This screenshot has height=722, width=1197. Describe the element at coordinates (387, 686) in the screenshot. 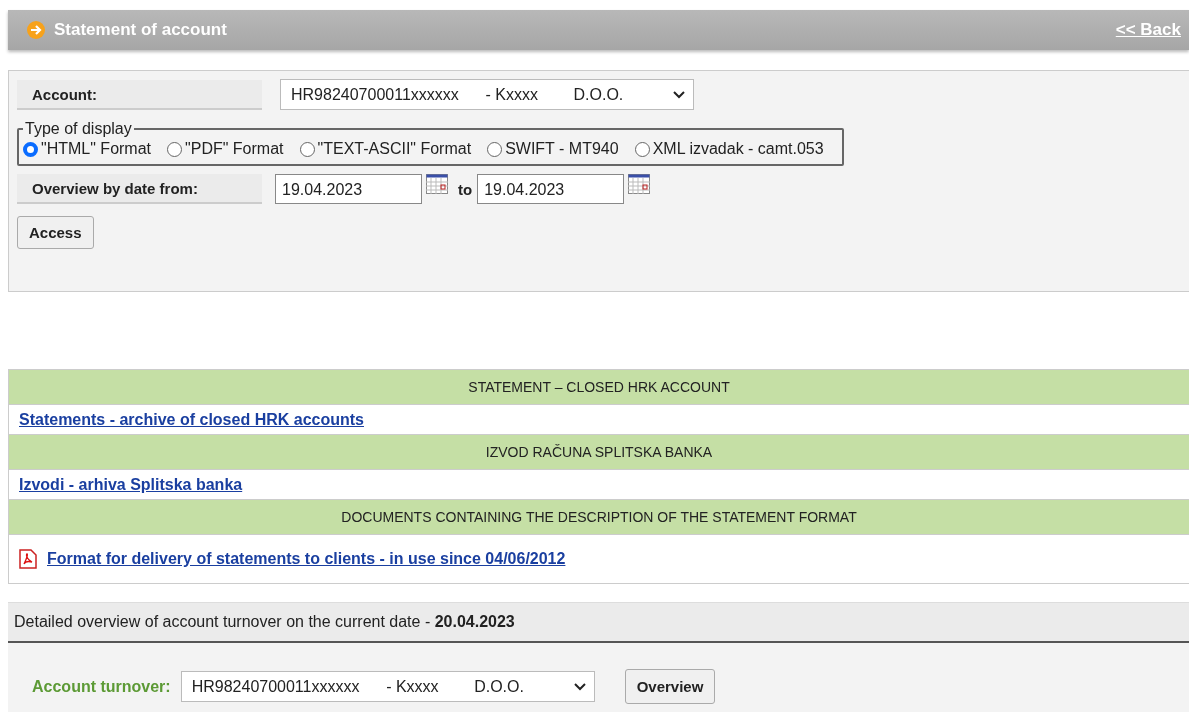

I see `turnover-account-select: HR98240700011xxxxxx - Kxxxx D.O.O.` at that location.